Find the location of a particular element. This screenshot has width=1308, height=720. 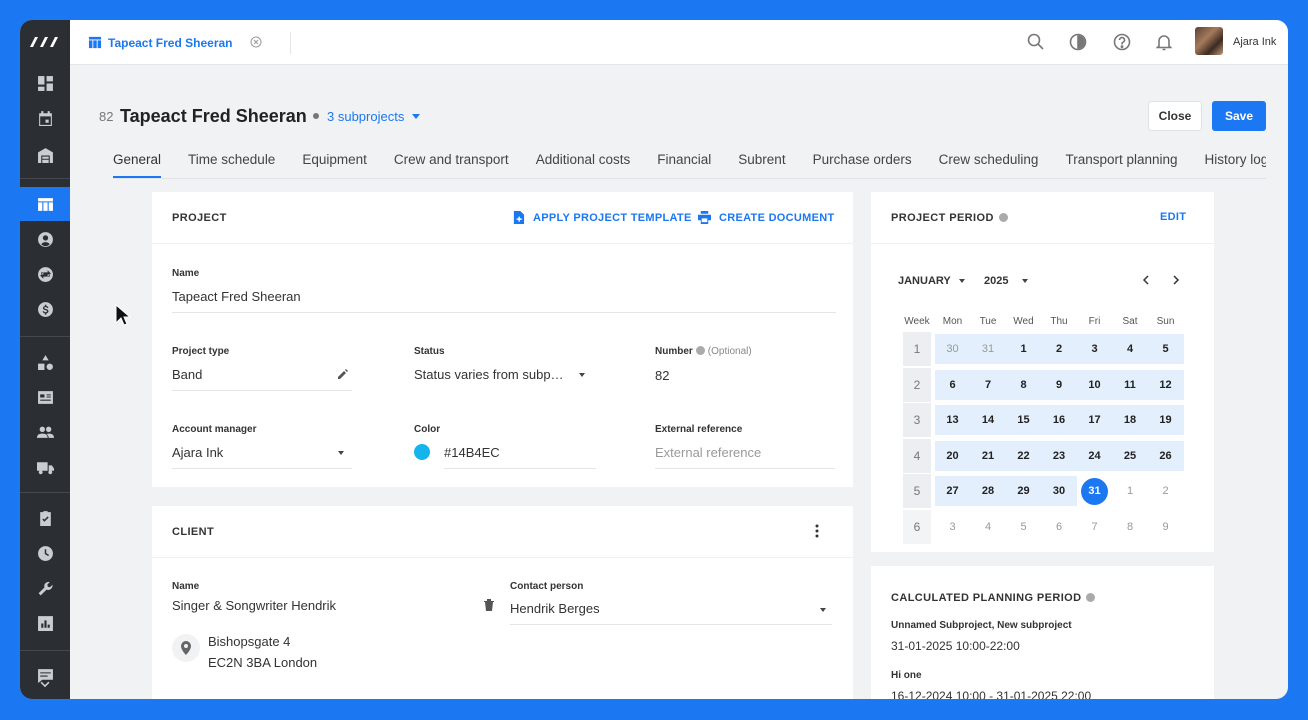

contact-icon is located at coordinates (45, 239).